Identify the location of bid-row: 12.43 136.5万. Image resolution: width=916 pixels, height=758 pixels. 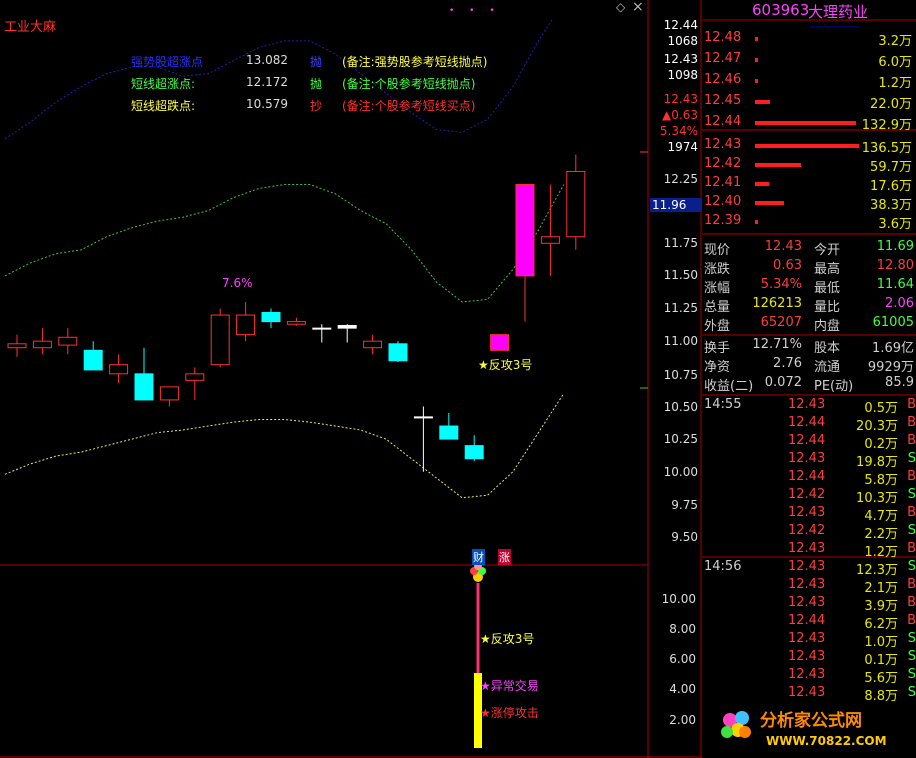
(809, 146).